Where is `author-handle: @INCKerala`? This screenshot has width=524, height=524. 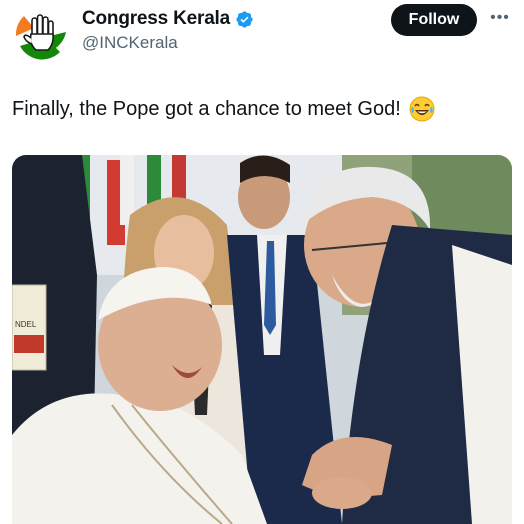 author-handle: @INCKerala is located at coordinates (168, 43).